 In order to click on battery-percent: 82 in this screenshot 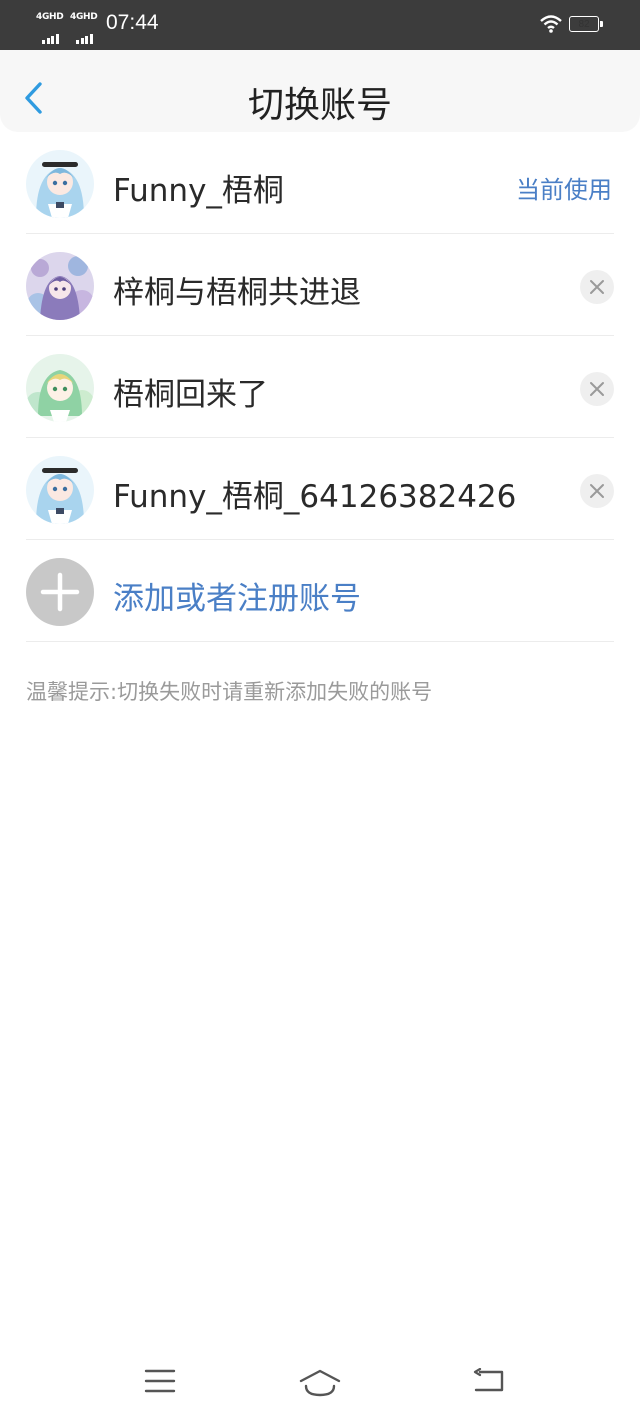, I will do `click(584, 24)`.